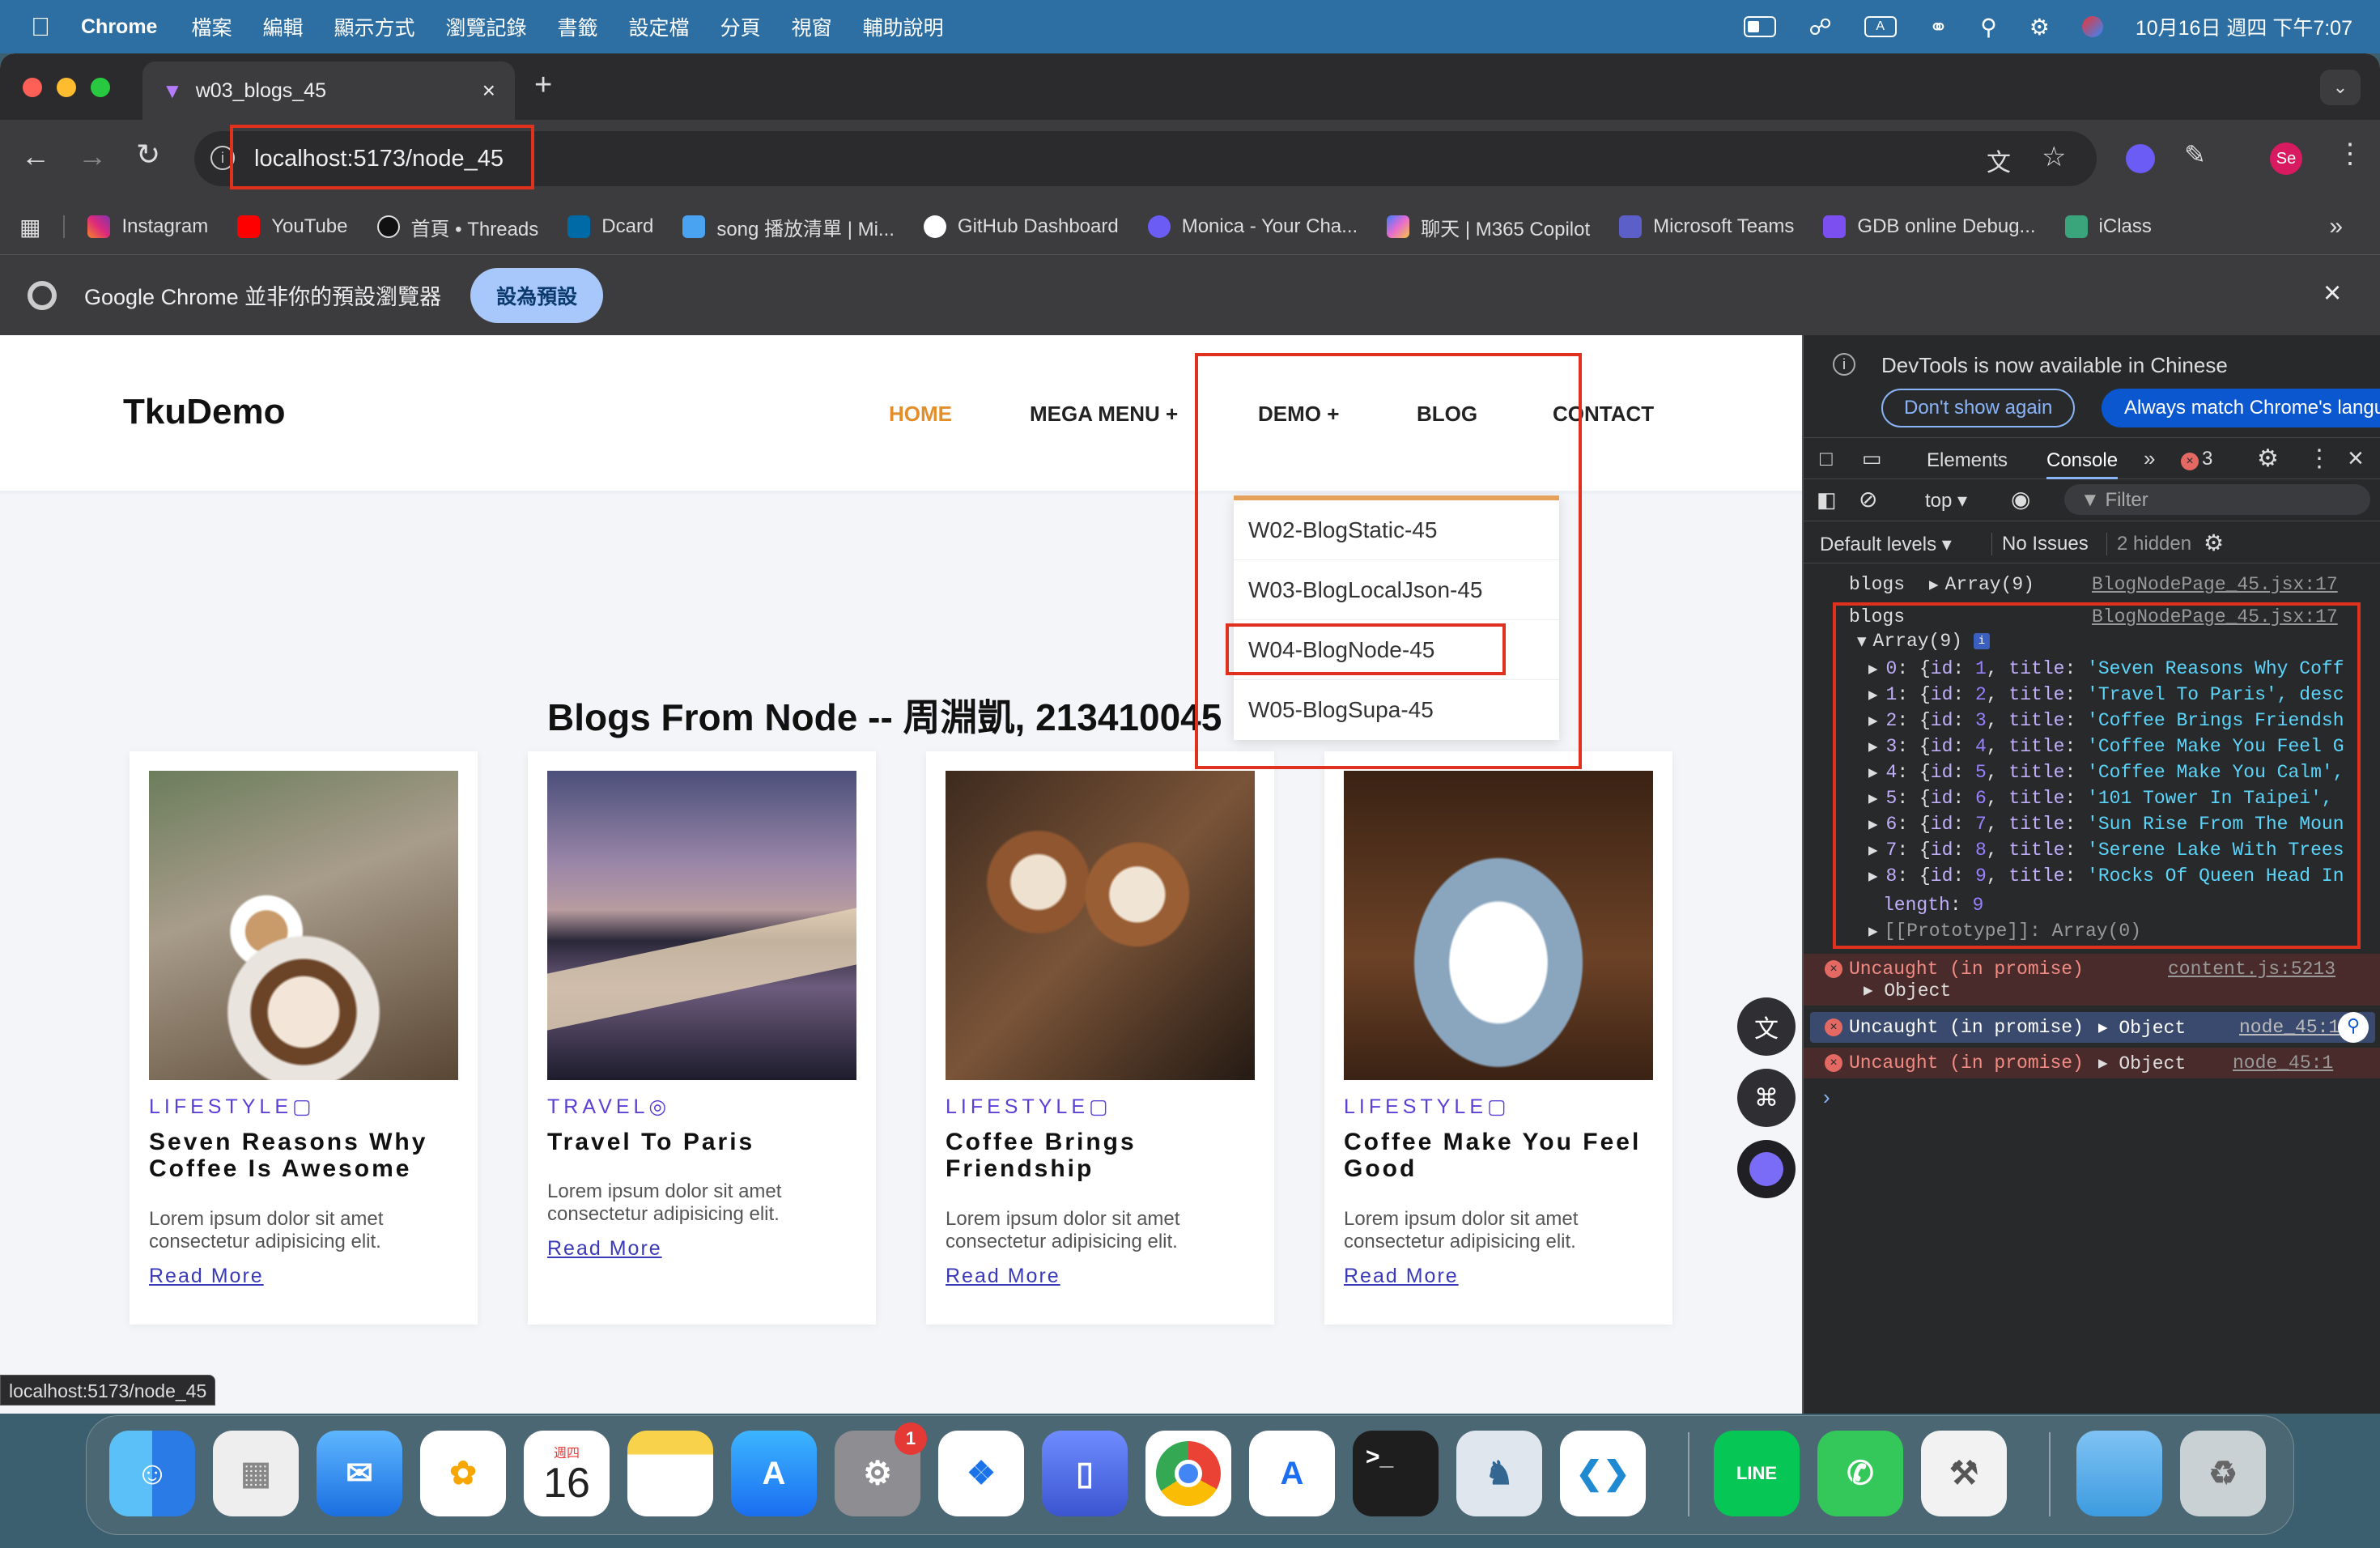 This screenshot has width=2380, height=1548. I want to click on dropdown-item-w04: W04-BlogNode-45, so click(1397, 650).